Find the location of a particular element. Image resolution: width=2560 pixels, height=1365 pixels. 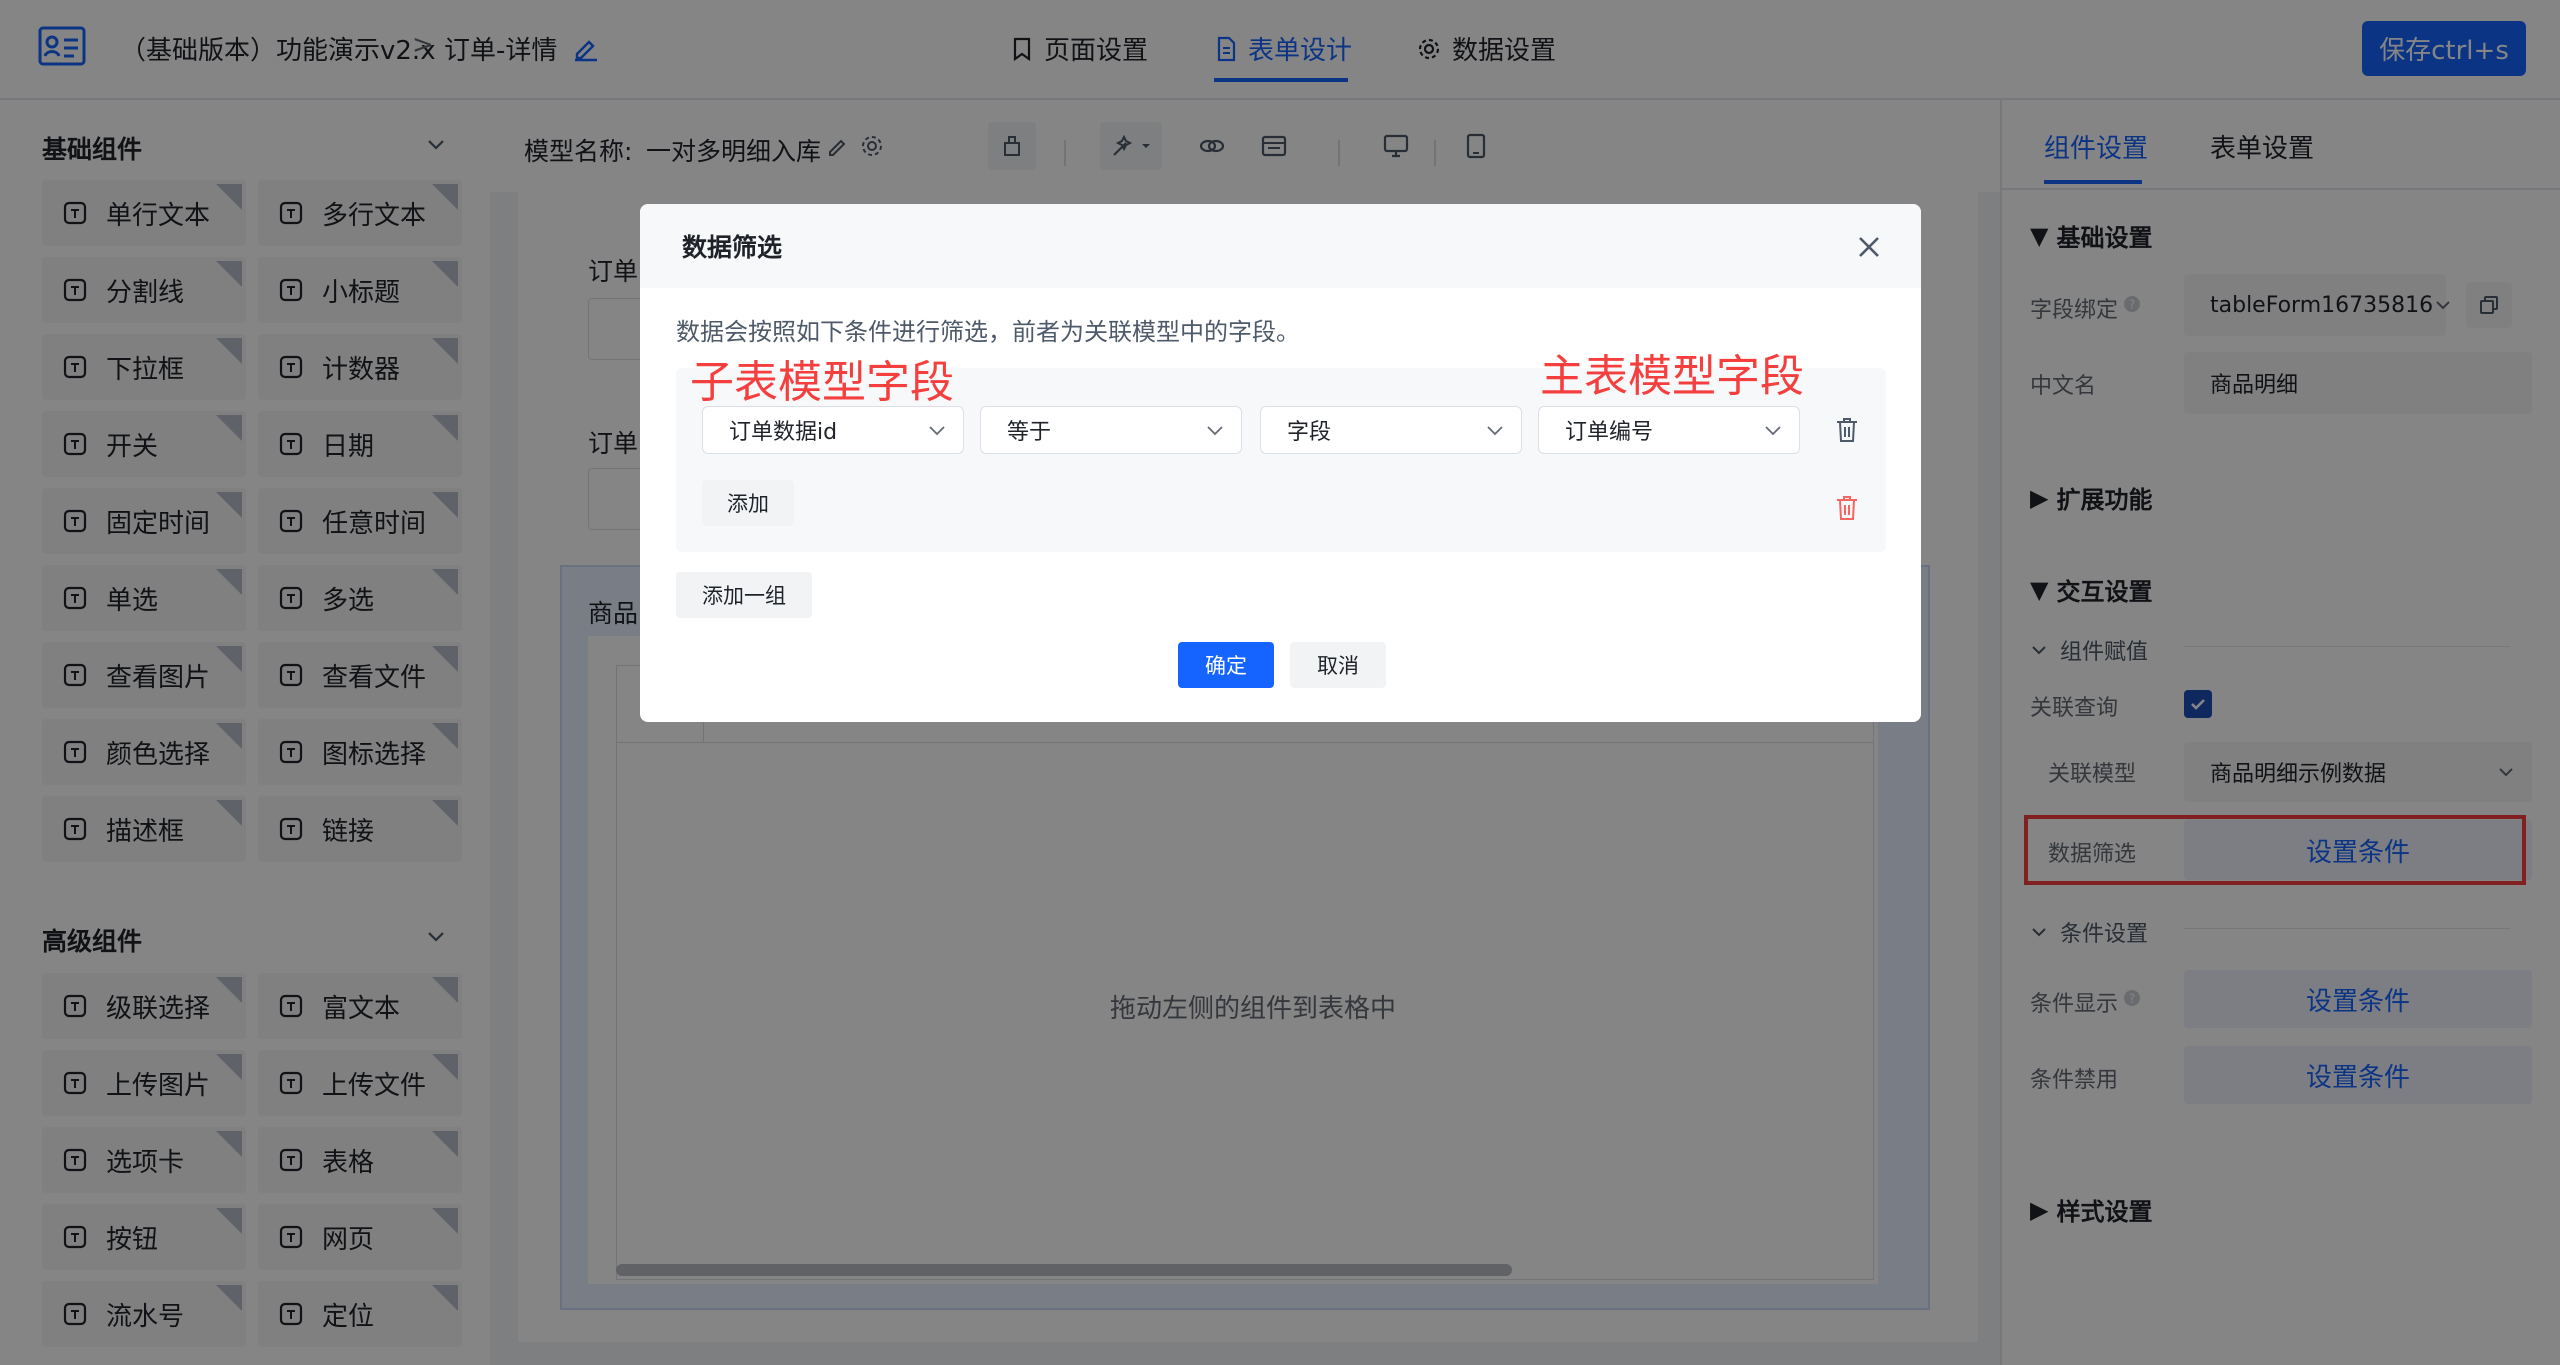

confirm-button: 确定 is located at coordinates (1226, 665).